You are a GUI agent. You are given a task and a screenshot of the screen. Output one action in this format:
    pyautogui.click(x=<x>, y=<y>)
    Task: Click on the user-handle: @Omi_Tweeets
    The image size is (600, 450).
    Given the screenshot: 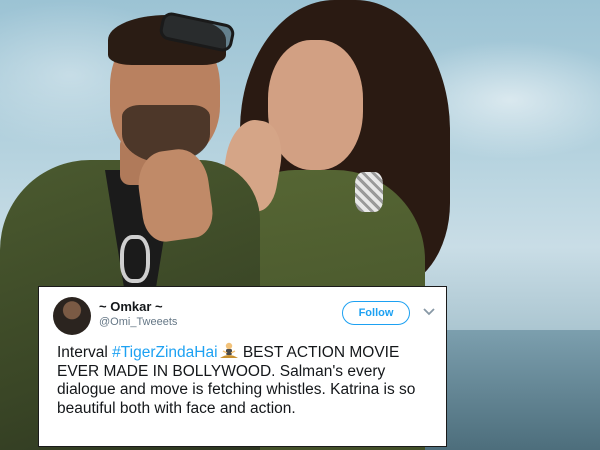 What is the action you would take?
    pyautogui.click(x=138, y=322)
    